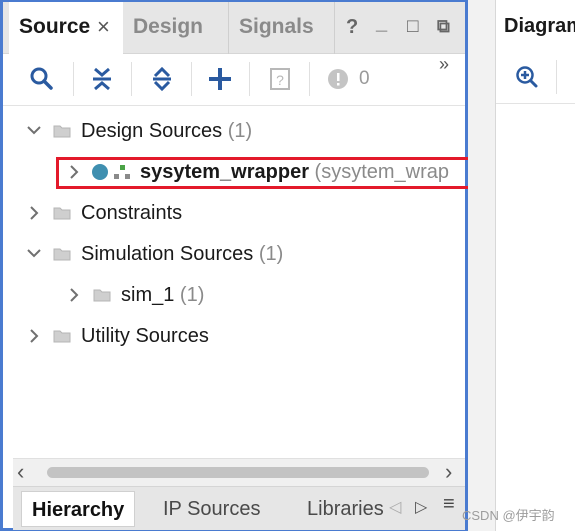 The height and width of the screenshot is (531, 575). Describe the element at coordinates (338, 79) in the screenshot. I see `messages-icon` at that location.